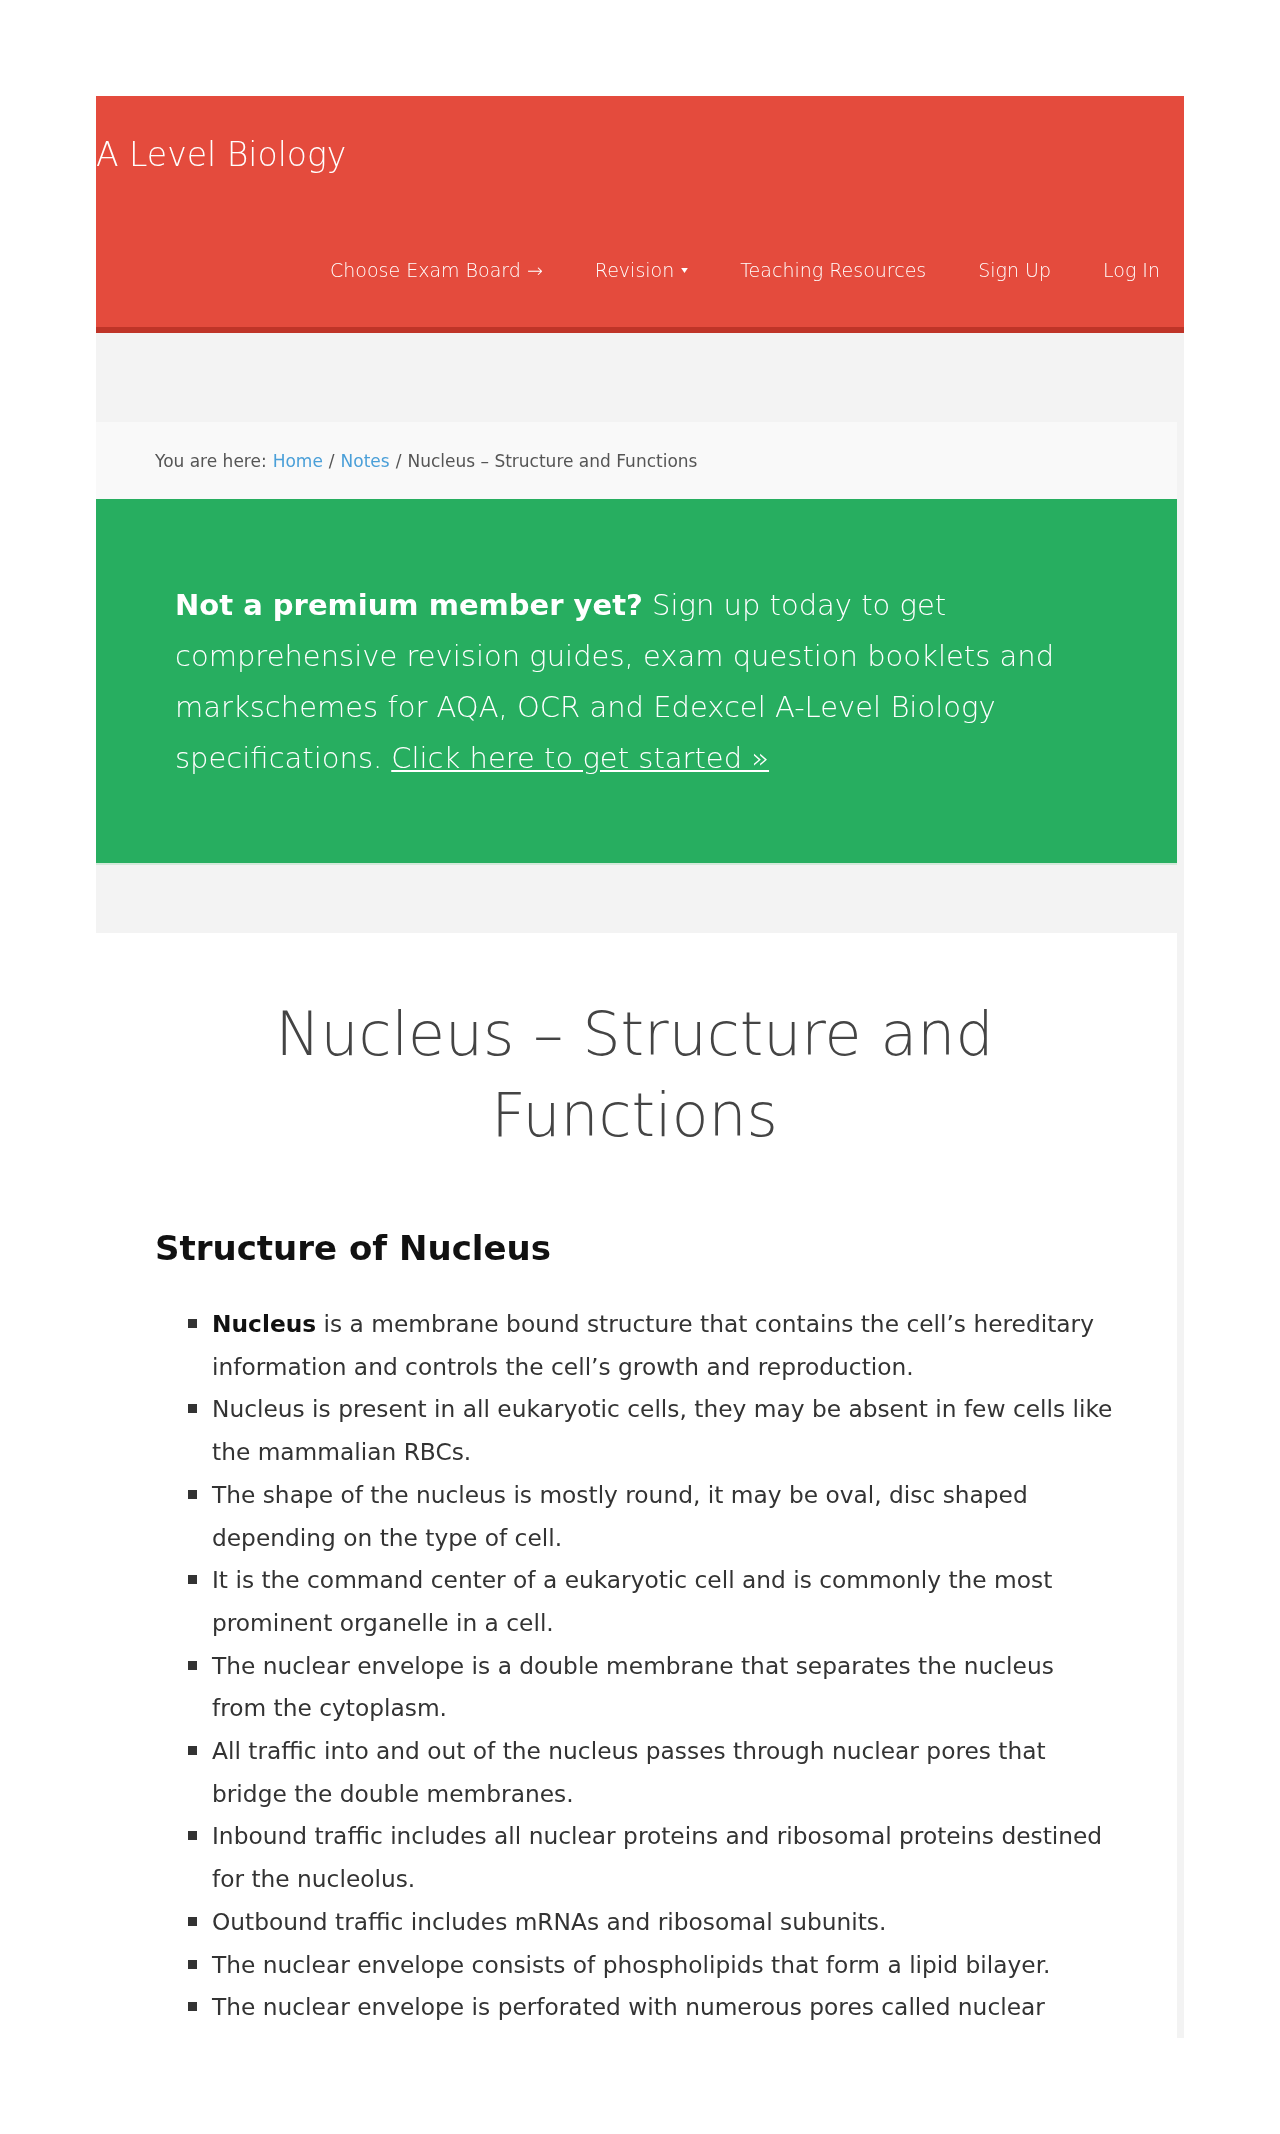 This screenshot has height=2134, width=1280. I want to click on promo-text: Not a premium member yet? Sign up today to get comprehensive revision guides, exam question booklets and markschemes for AQA, OCR and Edexcel A-Level Biology specifications. Click here to get started », so click(615, 682).